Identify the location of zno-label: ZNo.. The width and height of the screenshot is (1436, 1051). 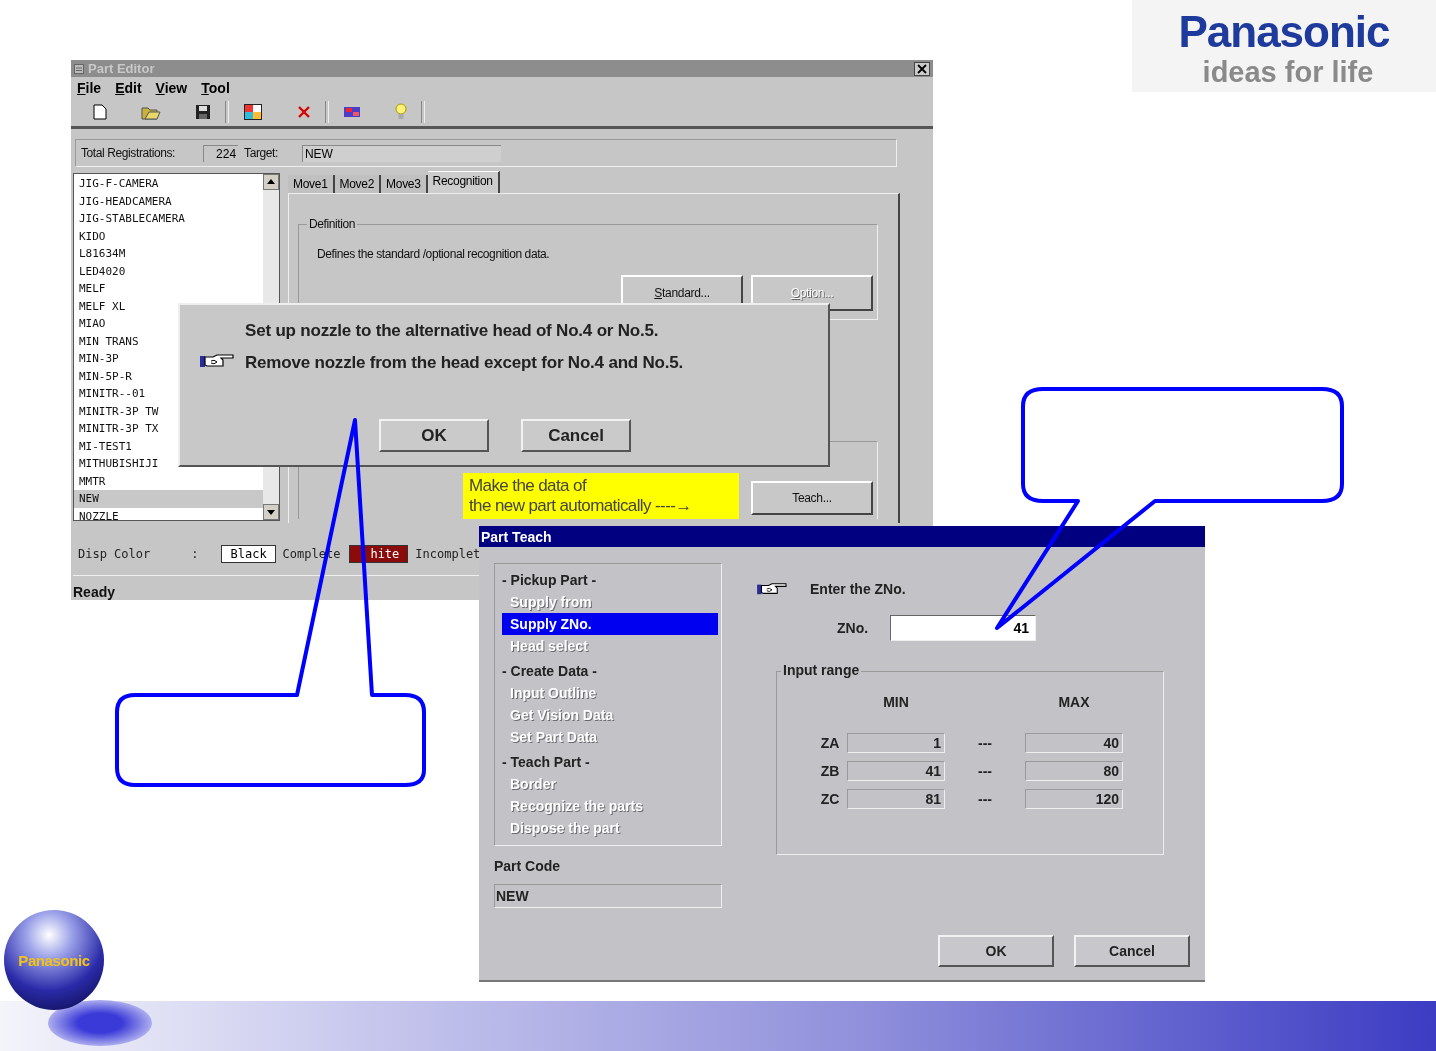
(853, 628).